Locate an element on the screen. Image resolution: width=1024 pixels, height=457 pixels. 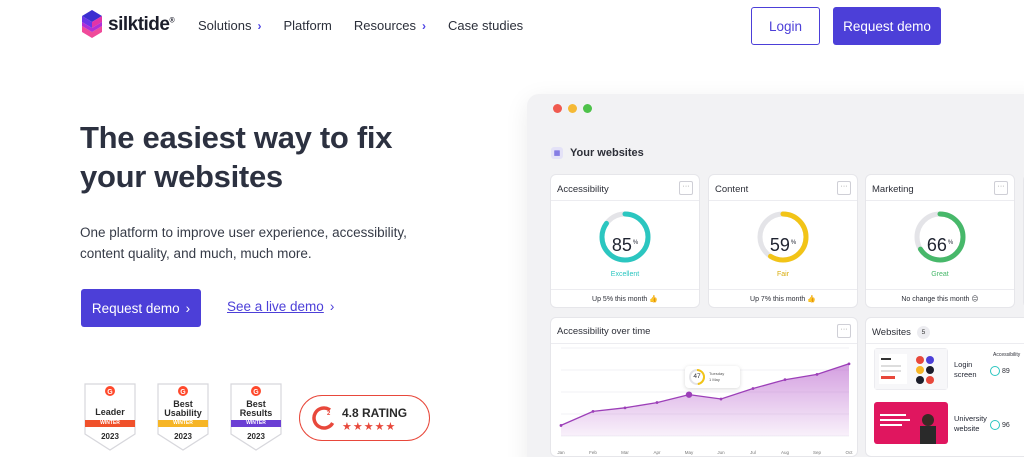
nav-item-label: Solutions is located at coordinates (225, 25).